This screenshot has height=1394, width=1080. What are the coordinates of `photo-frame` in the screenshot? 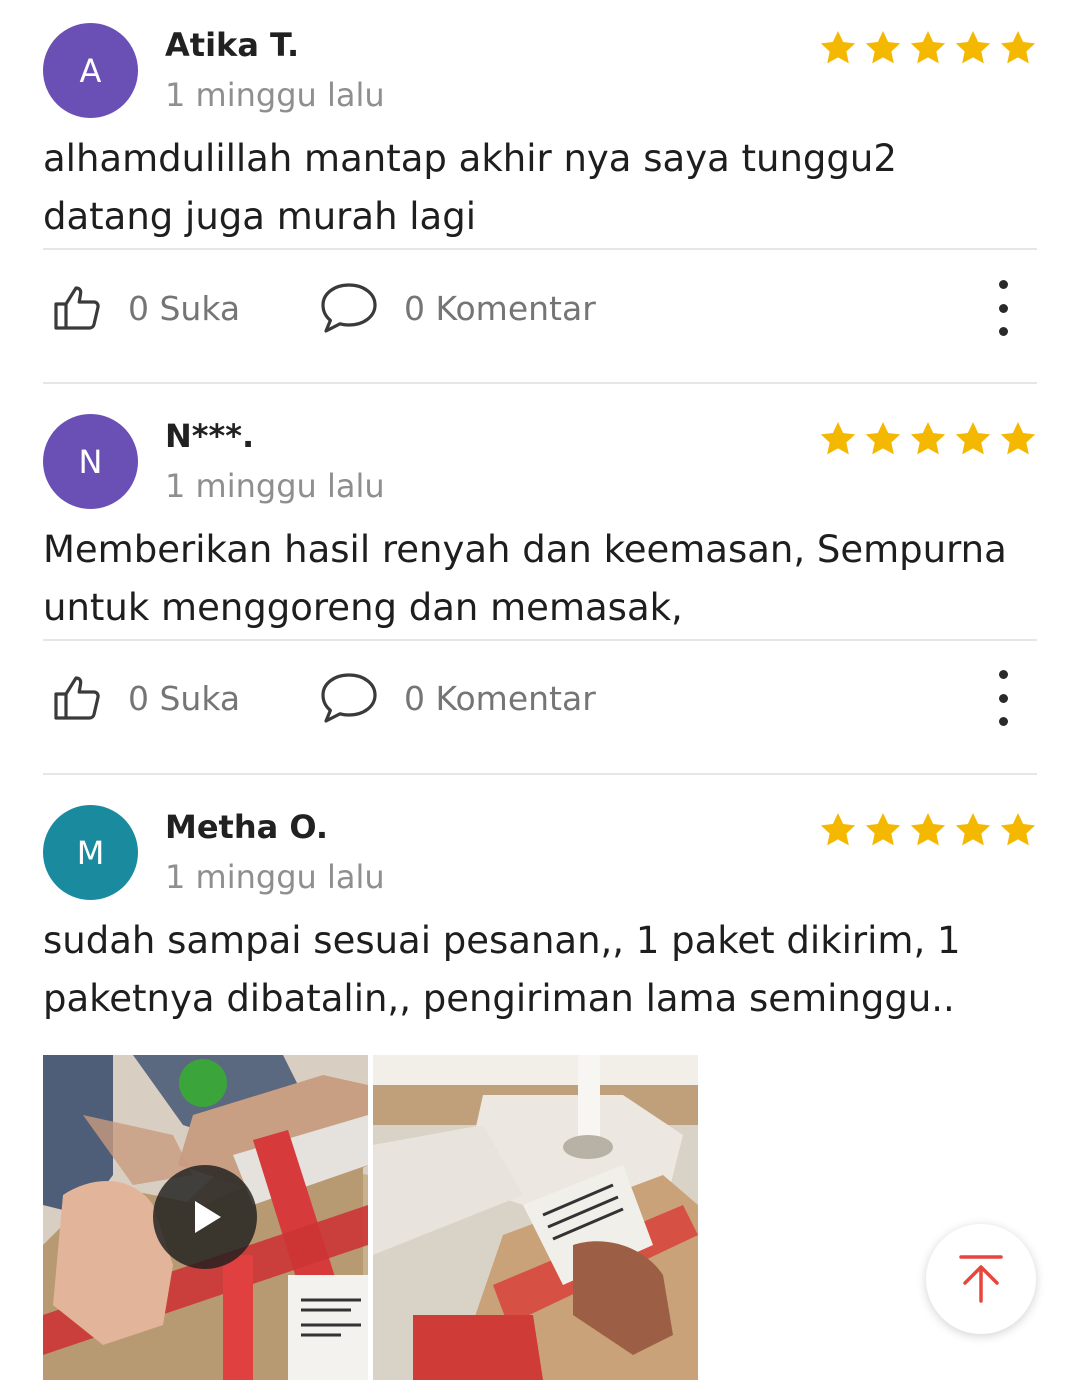 It's located at (535, 1217).